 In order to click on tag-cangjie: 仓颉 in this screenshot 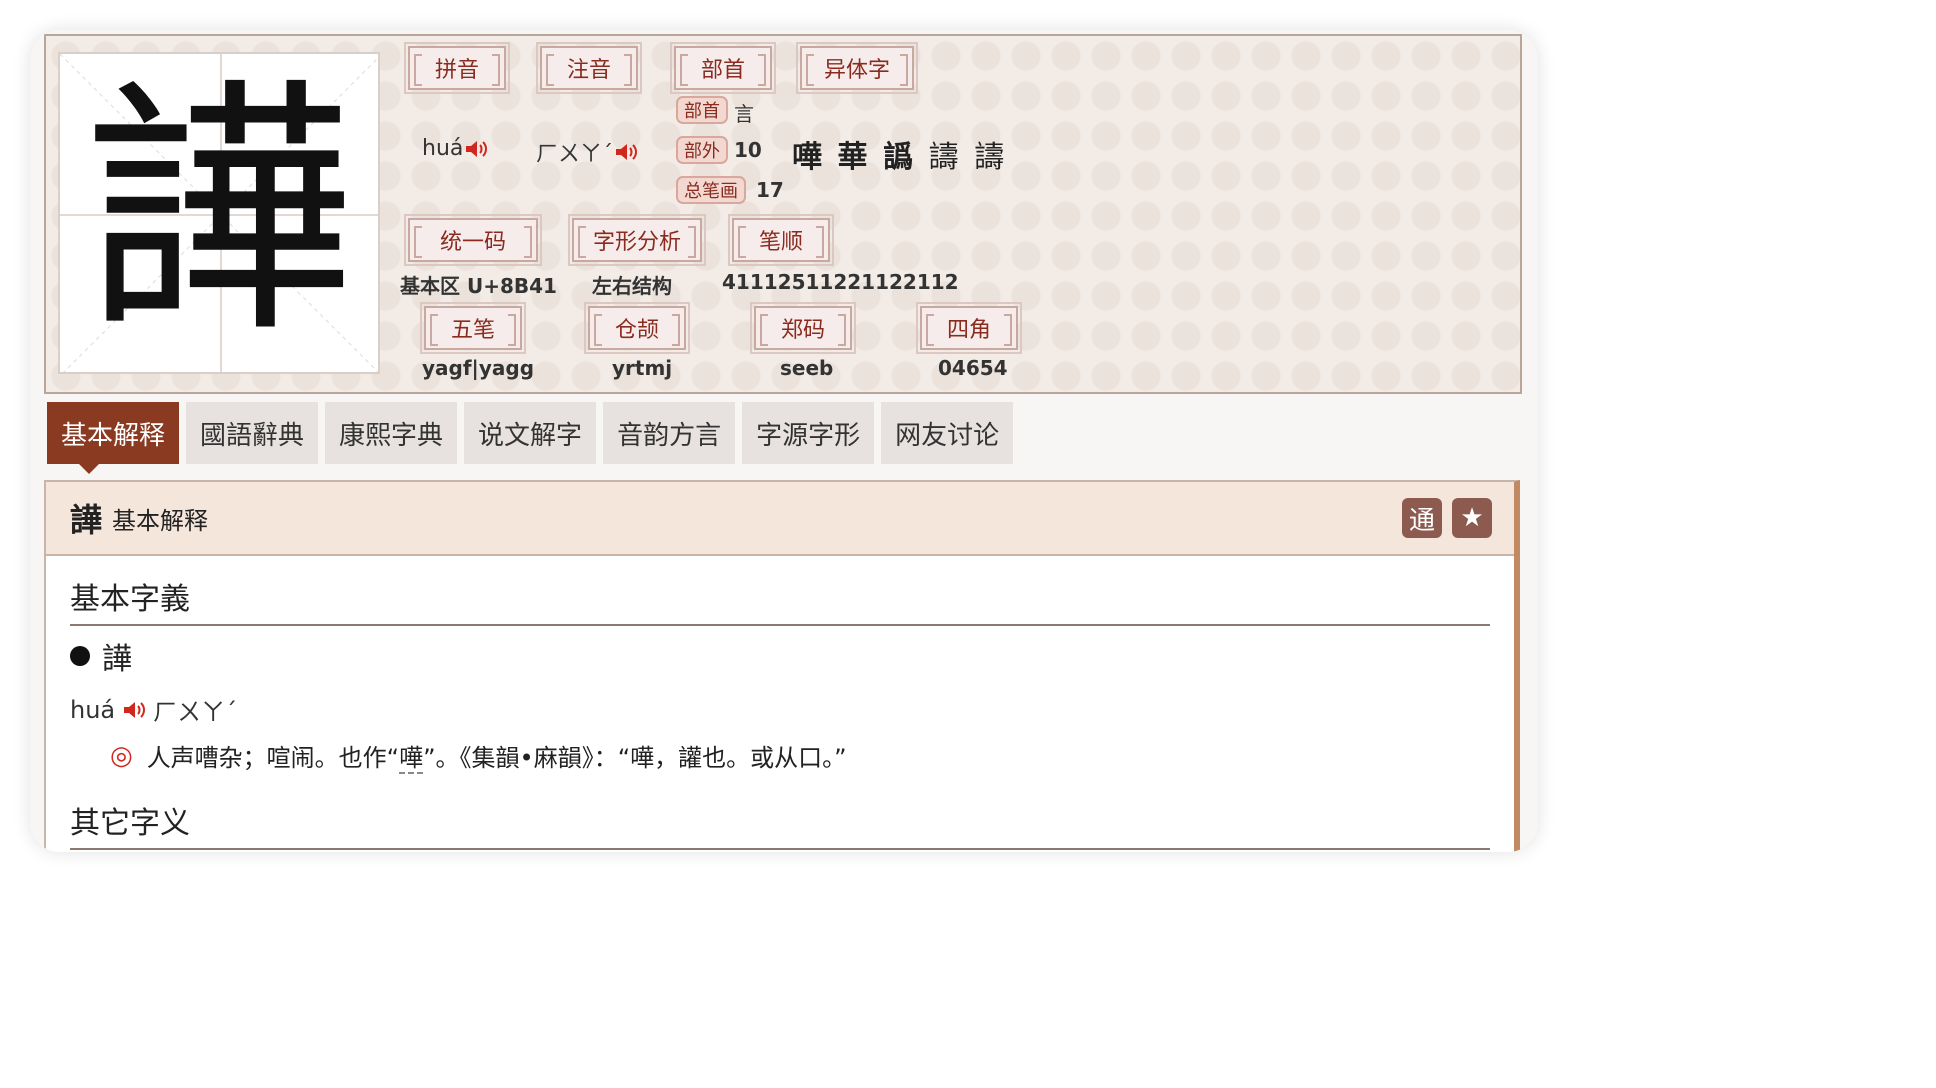, I will do `click(637, 328)`.